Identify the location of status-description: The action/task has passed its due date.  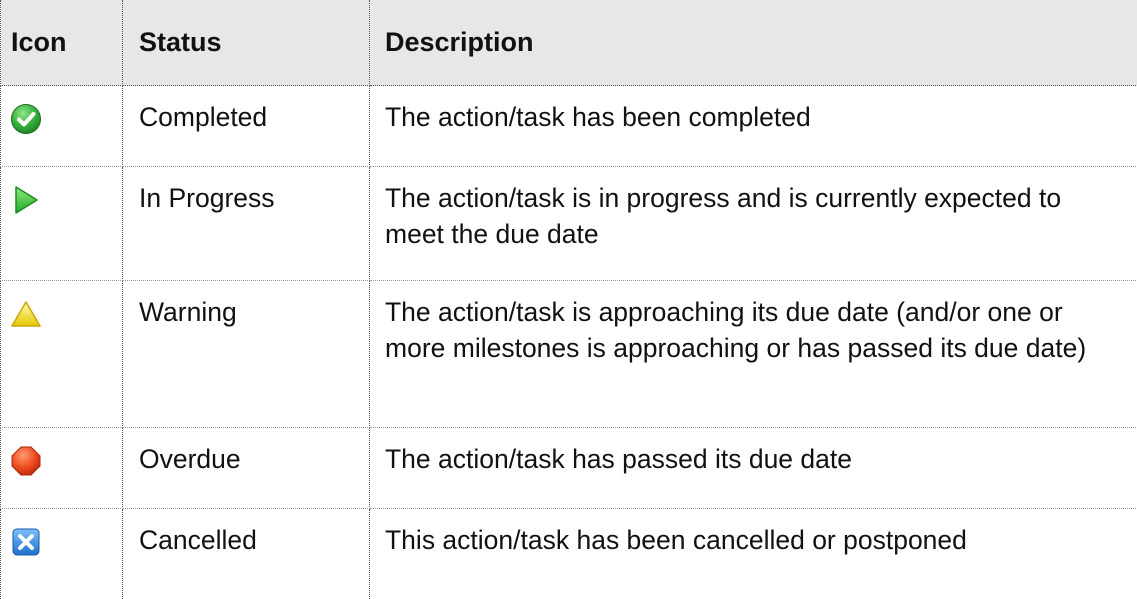
(753, 468).